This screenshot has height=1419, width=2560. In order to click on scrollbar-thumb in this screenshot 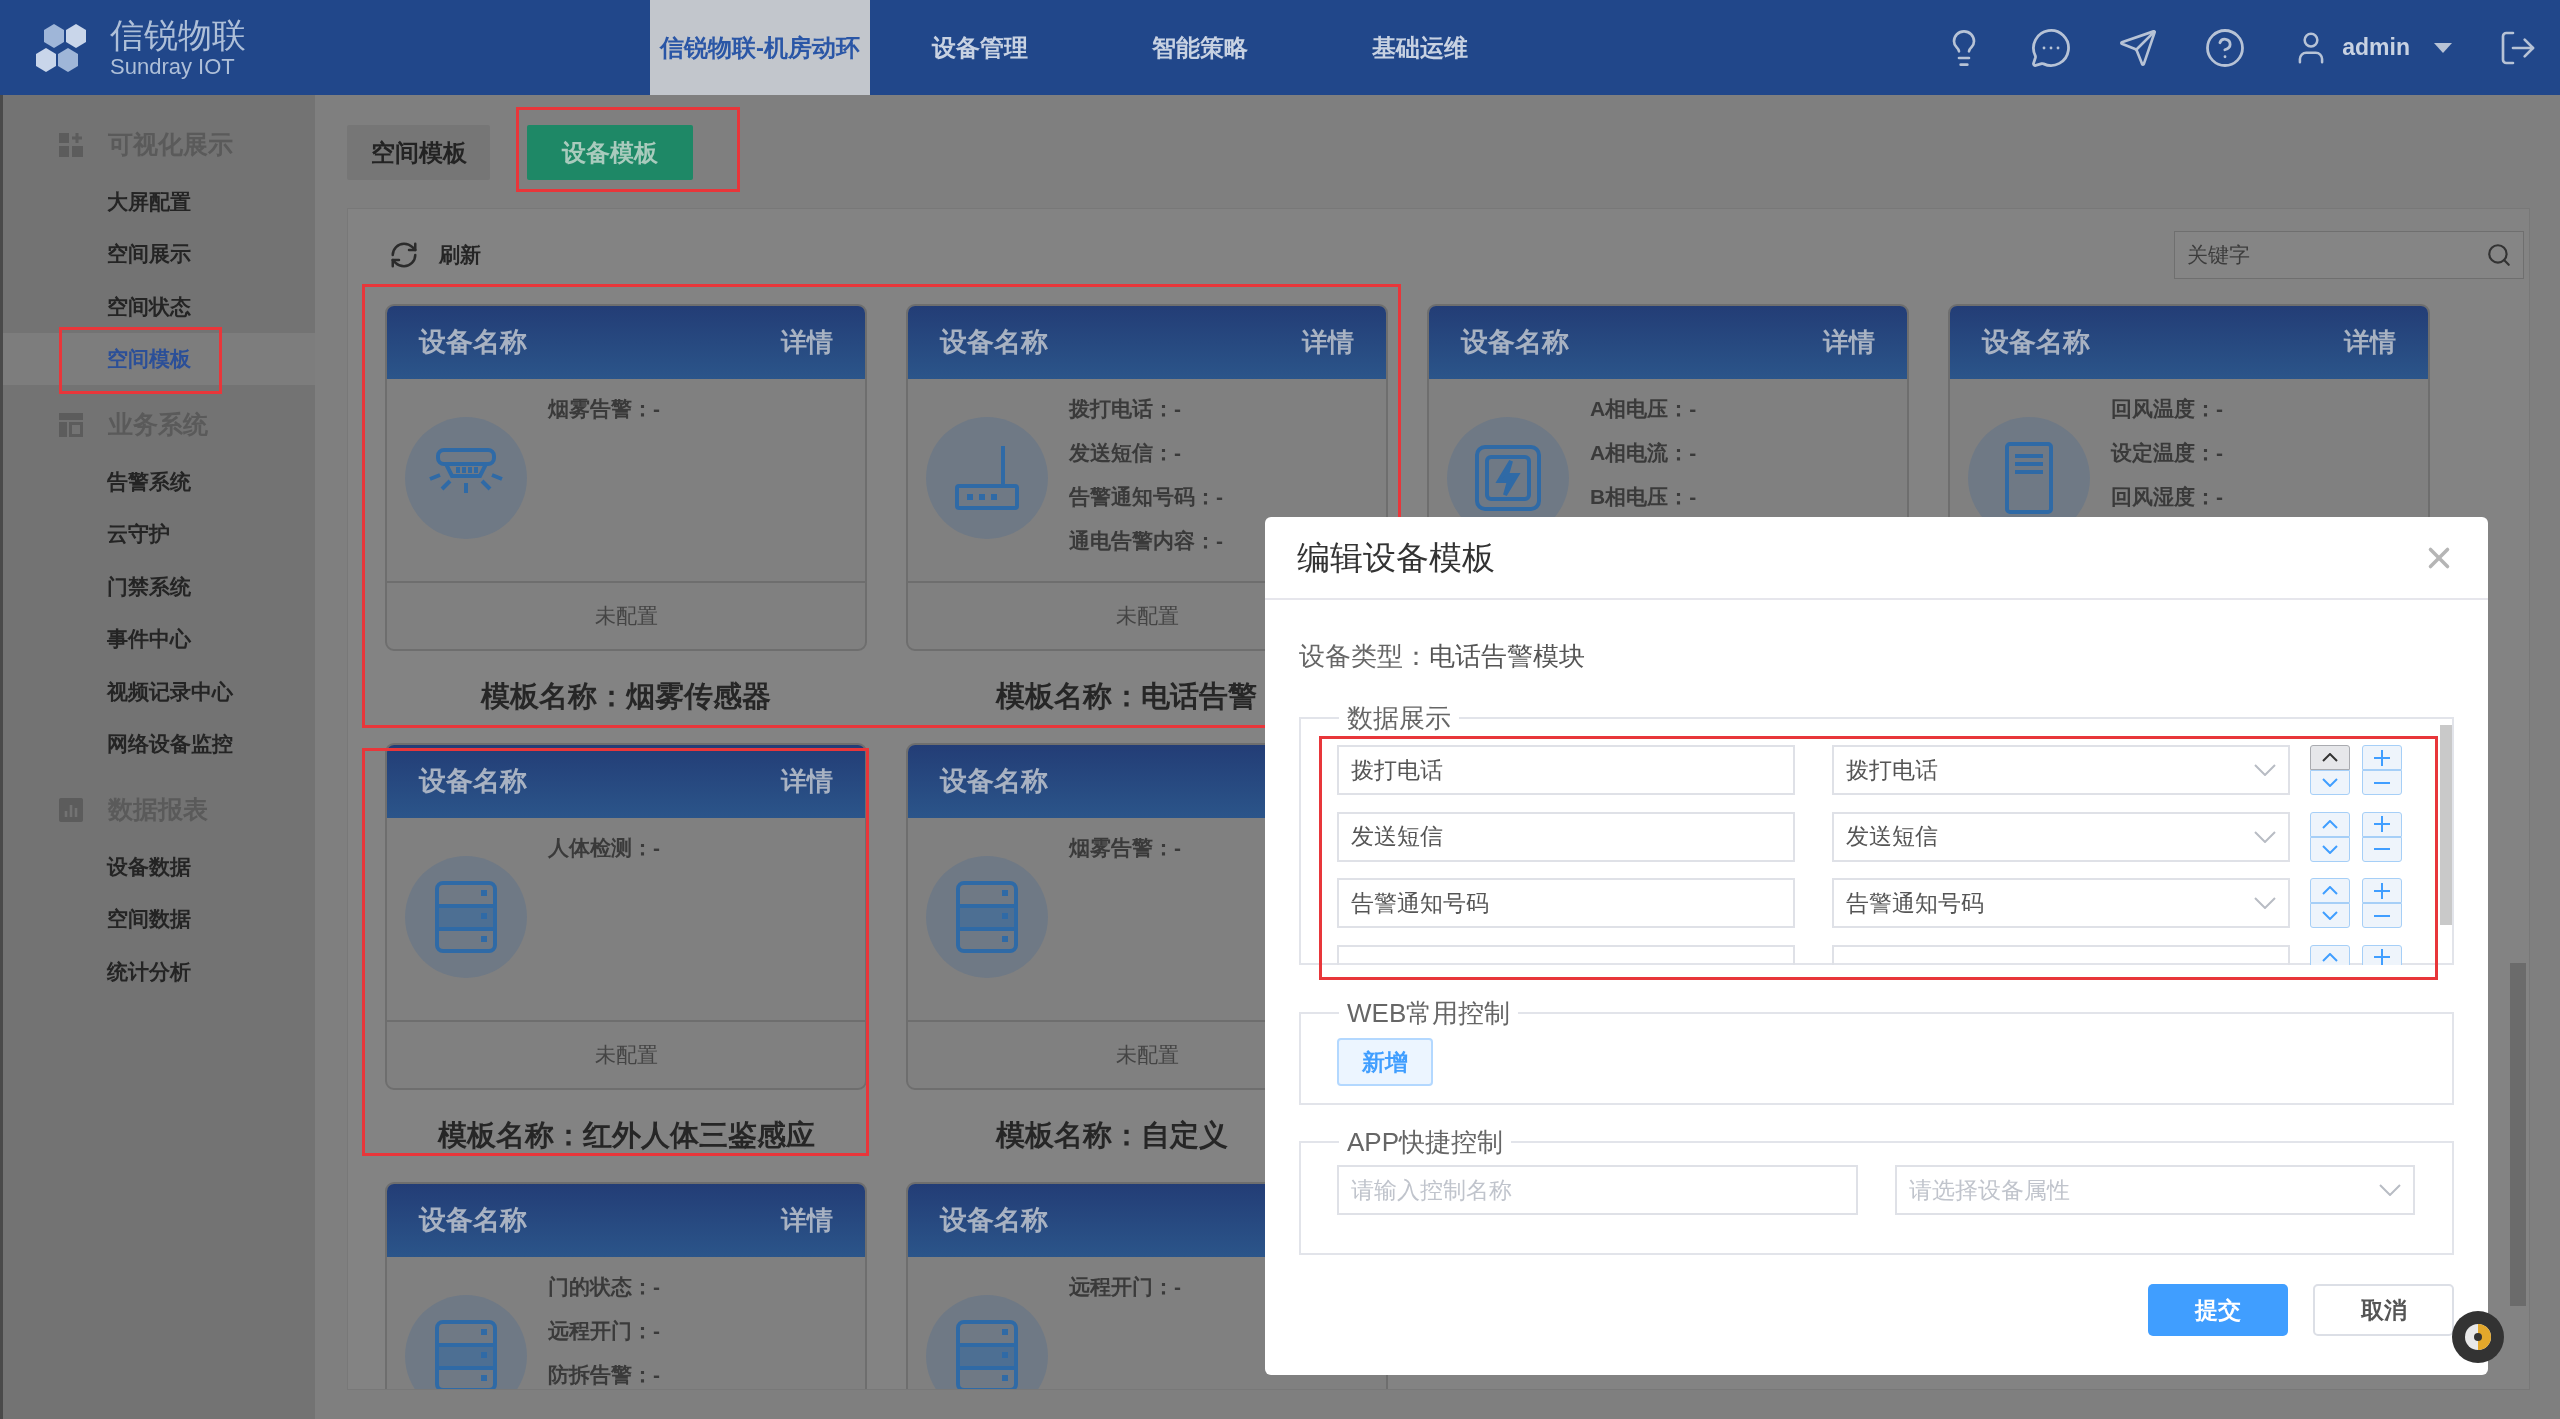, I will do `click(2446, 825)`.